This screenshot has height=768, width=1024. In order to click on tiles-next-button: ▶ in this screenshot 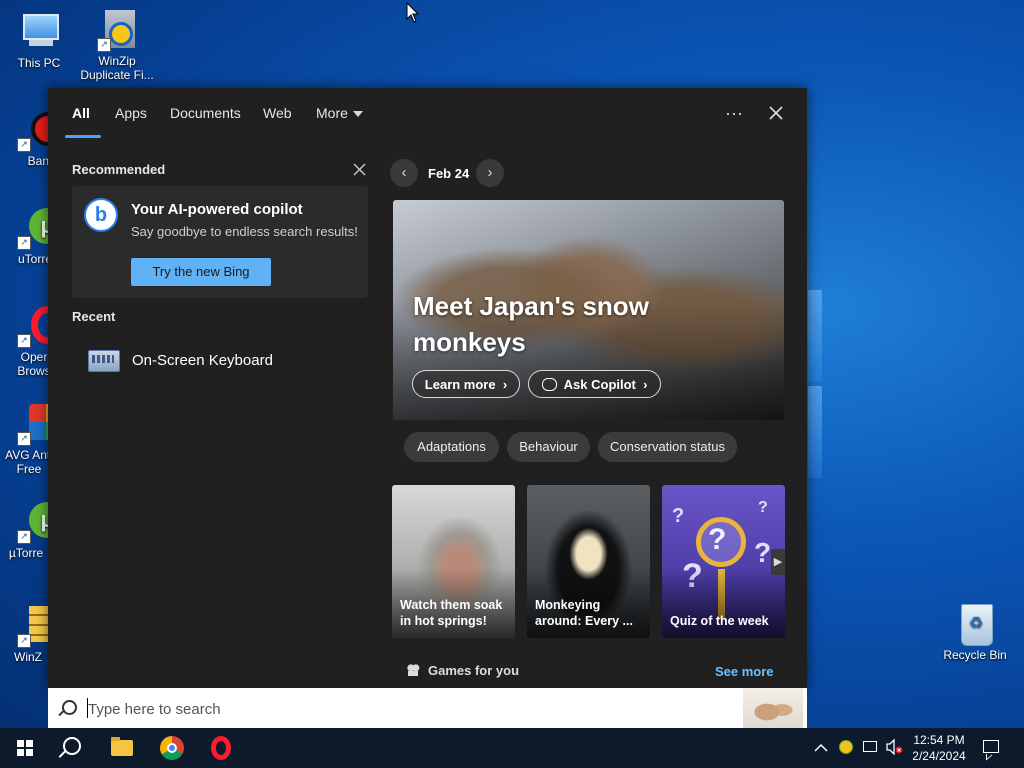, I will do `click(778, 562)`.